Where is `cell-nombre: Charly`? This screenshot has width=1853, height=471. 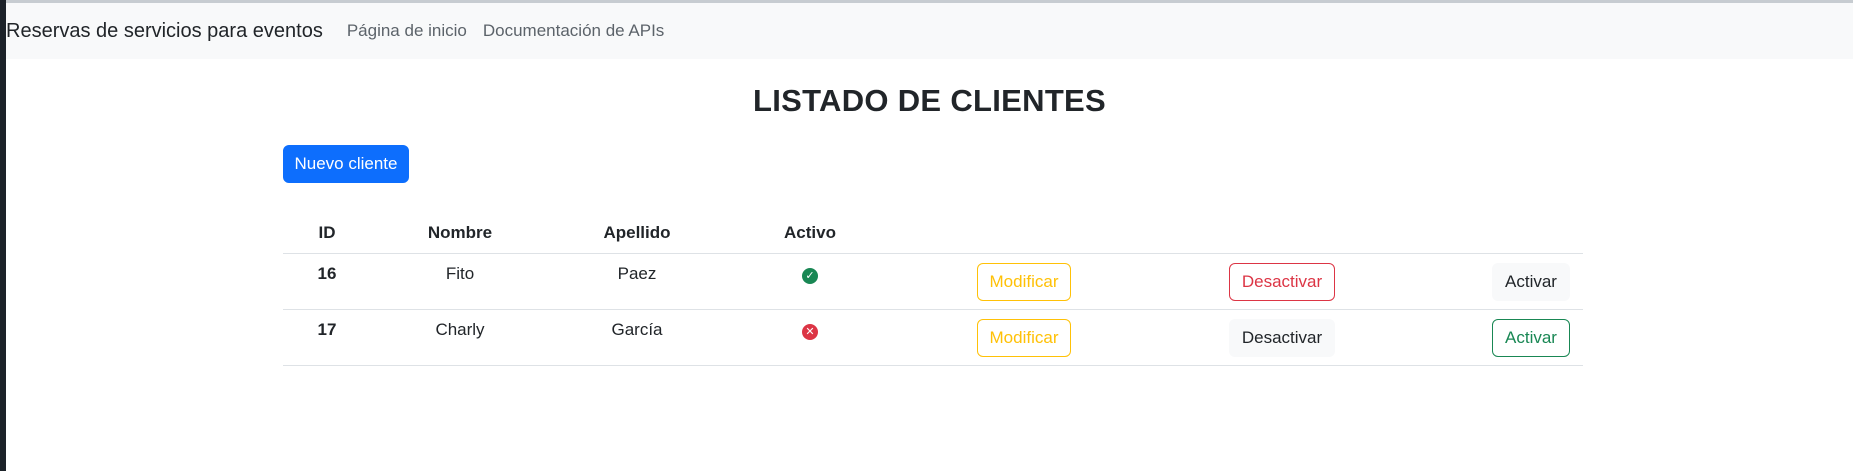
cell-nombre: Charly is located at coordinates (460, 329).